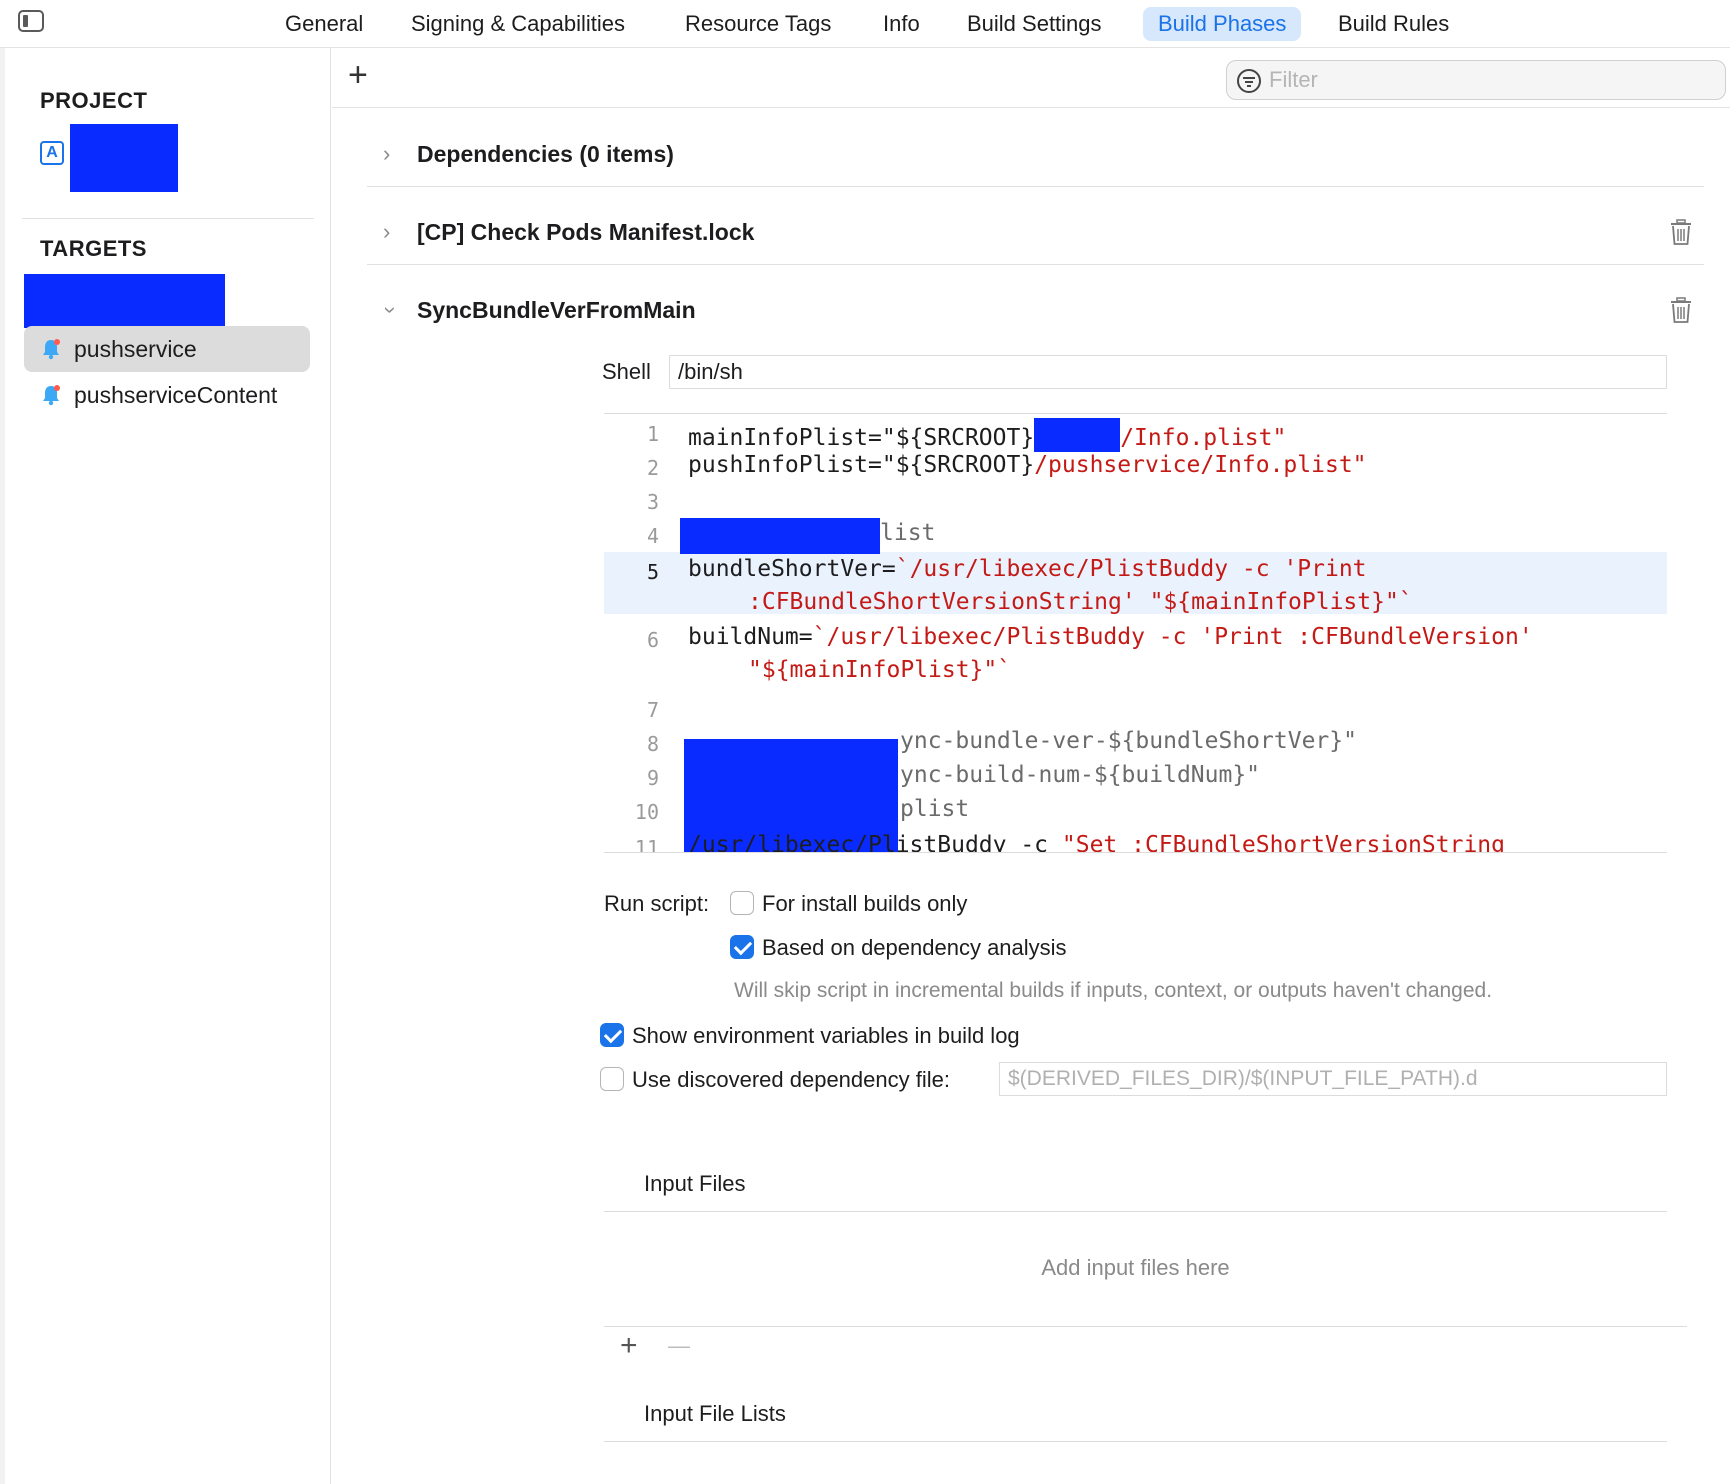  Describe the element at coordinates (875, 842) in the screenshot. I see `code-text: /usr/libexec/PlistBuddy -c` at that location.